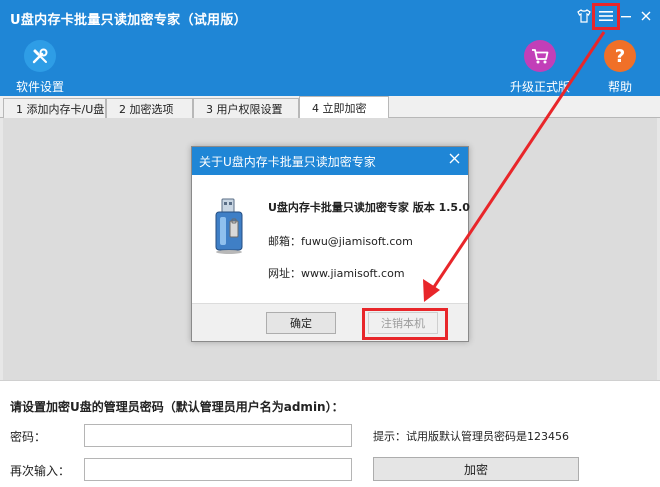 The image size is (660, 487). I want to click on wrench-screwdriver-icon, so click(40, 56).